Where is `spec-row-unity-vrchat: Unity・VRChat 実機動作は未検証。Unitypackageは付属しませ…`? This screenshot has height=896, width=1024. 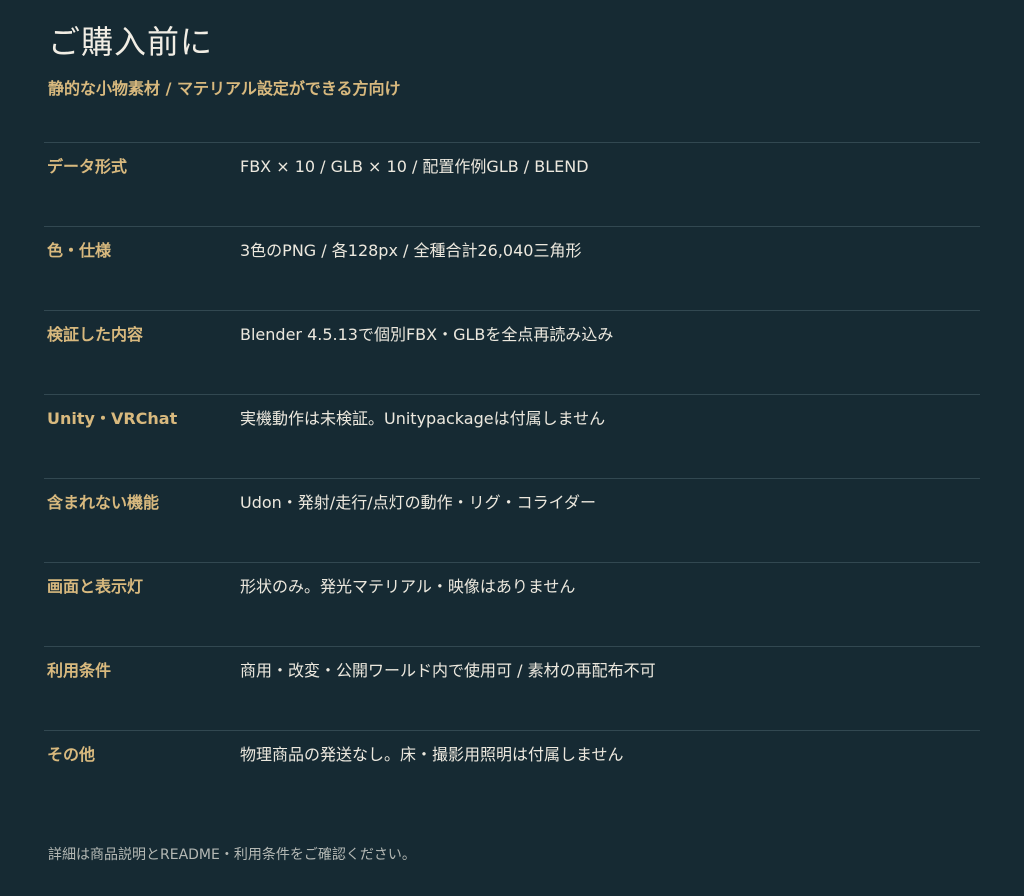
spec-row-unity-vrchat: Unity・VRChat 実機動作は未検証。Unitypackageは付属しませ… is located at coordinates (512, 436).